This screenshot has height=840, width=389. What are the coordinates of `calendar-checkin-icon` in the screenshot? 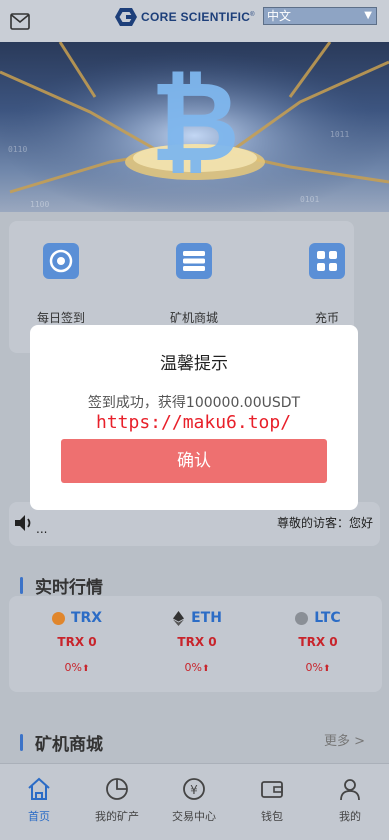 It's located at (61, 261).